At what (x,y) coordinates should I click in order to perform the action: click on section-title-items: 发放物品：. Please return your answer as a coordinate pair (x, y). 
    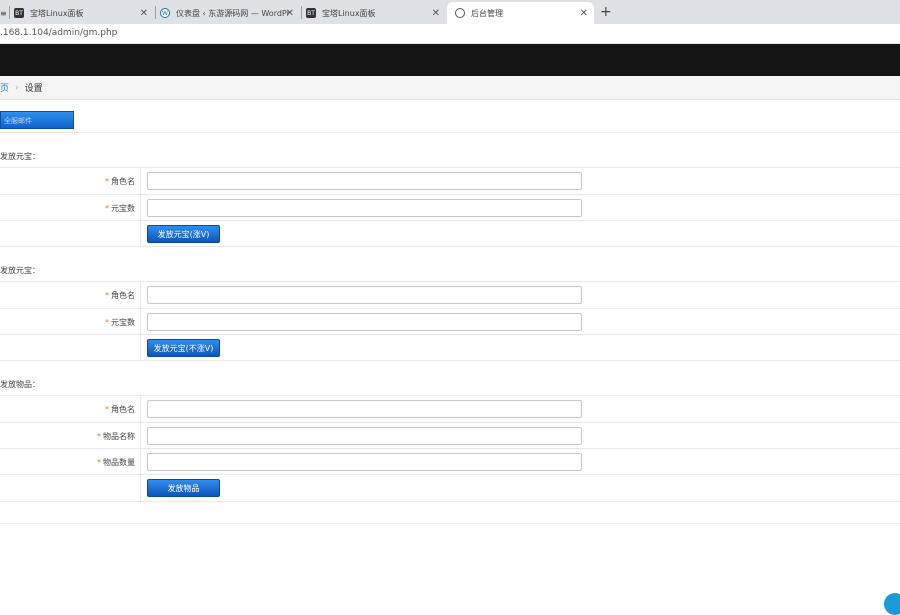
    Looking at the image, I should click on (20, 384).